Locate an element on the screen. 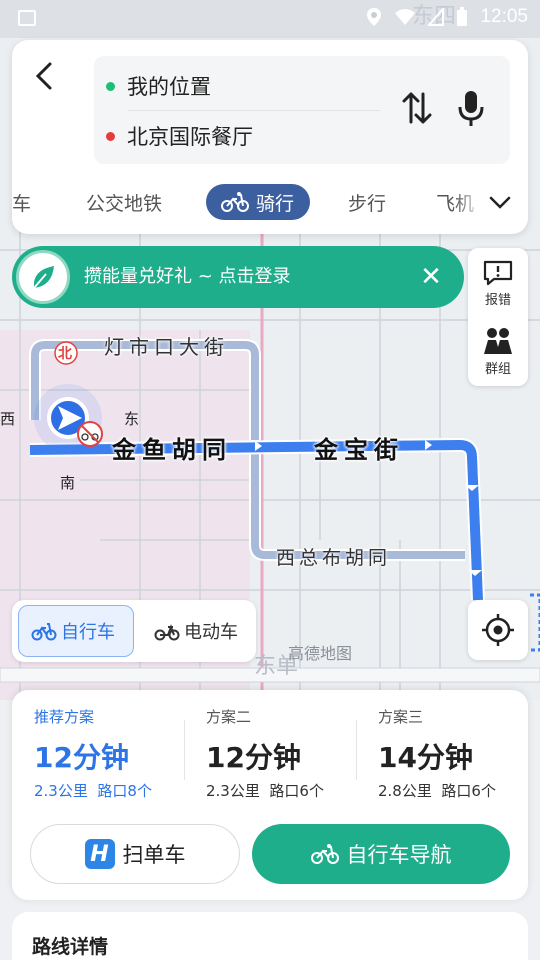  banner-text: 攒能量兑好礼 ~ 点击登录 is located at coordinates (187, 276).